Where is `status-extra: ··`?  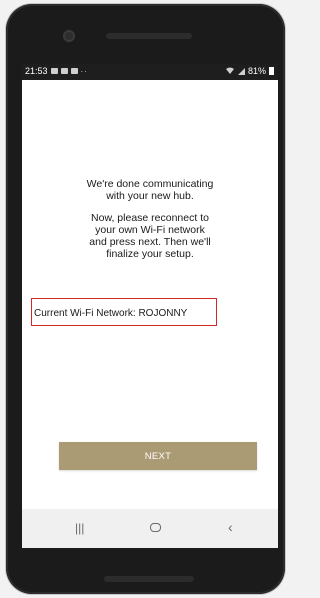
status-extra: ·· is located at coordinates (84, 71).